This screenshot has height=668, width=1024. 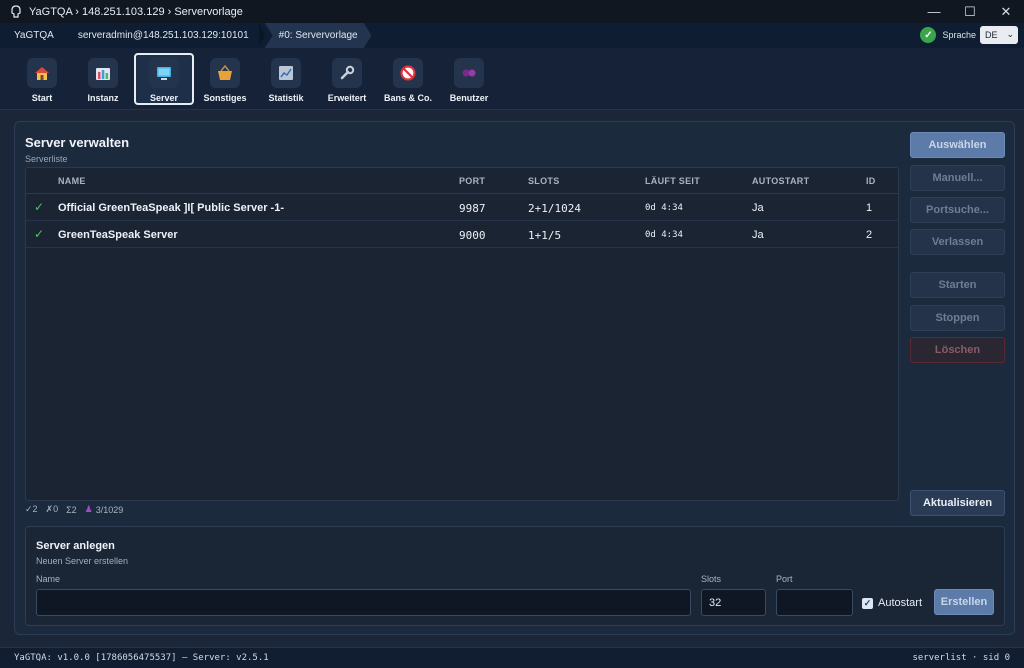 I want to click on language-label: Sprache, so click(x=959, y=35).